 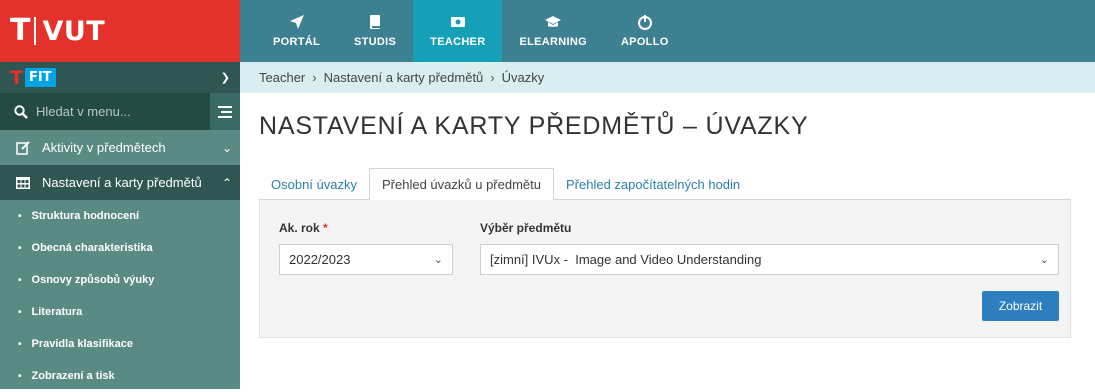 What do you see at coordinates (23, 182) in the screenshot?
I see `table-icon` at bounding box center [23, 182].